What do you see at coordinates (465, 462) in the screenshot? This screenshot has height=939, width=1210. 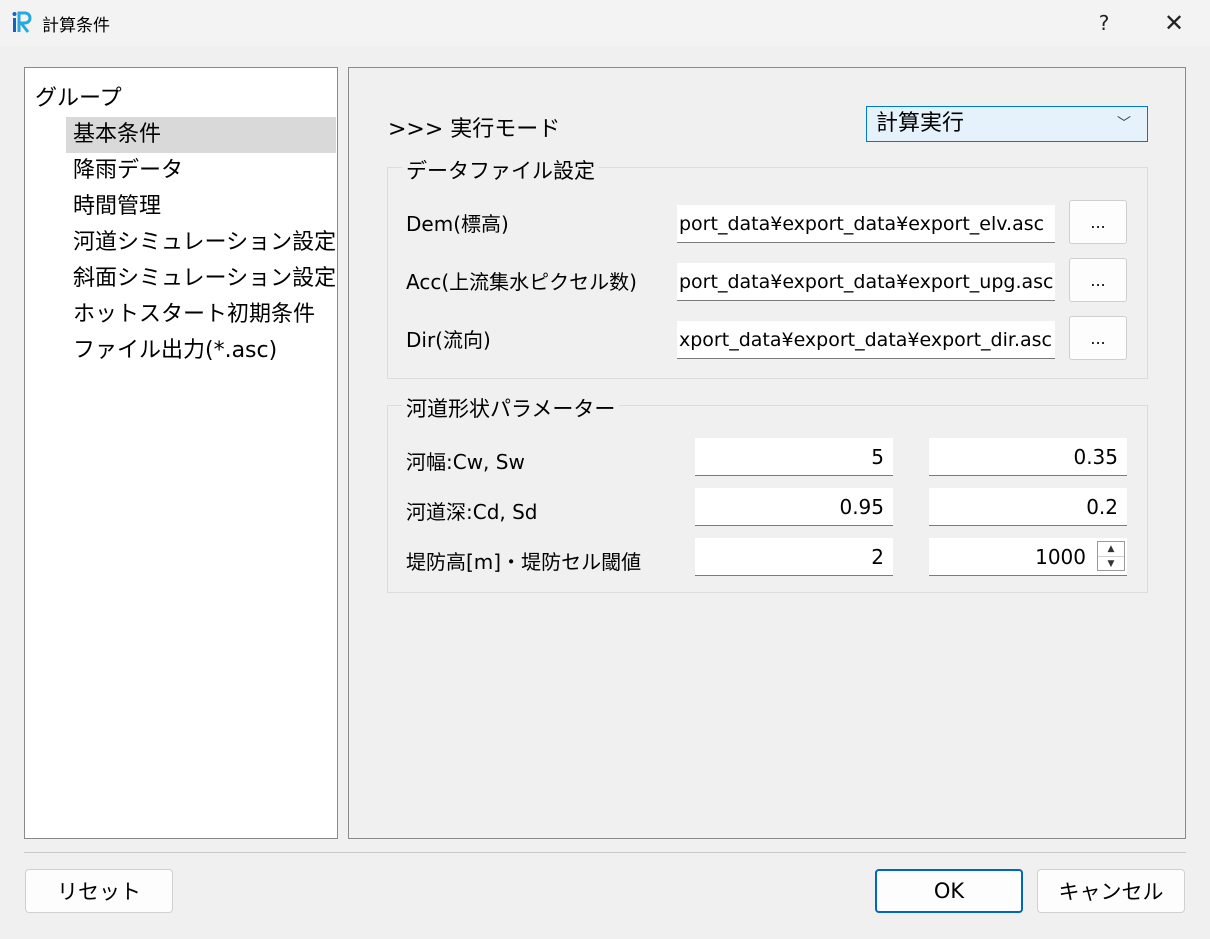 I see `channel-width-label: 河幅:Cw, Sw` at bounding box center [465, 462].